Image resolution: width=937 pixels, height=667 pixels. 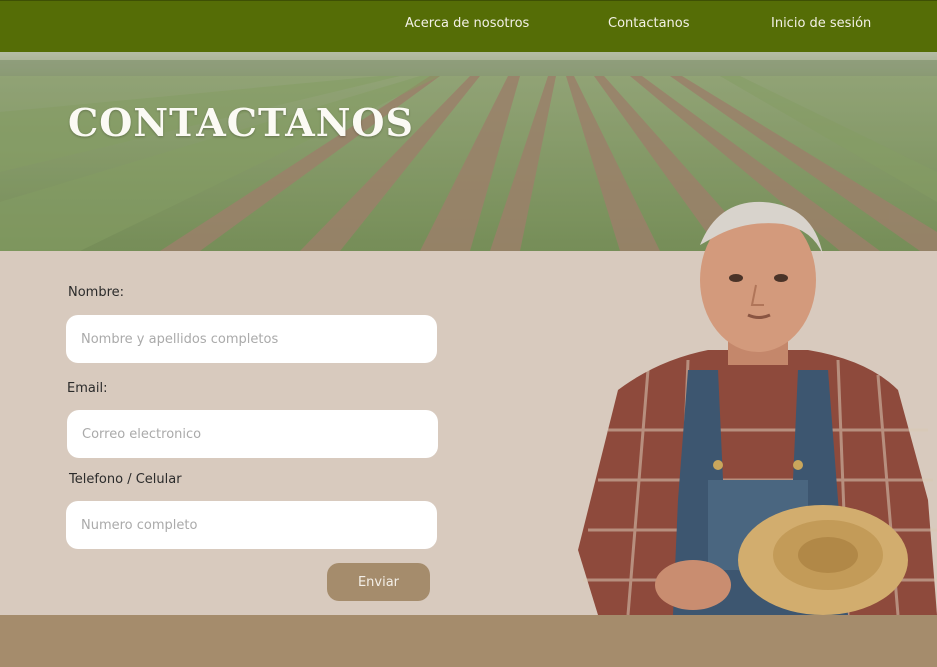 I want to click on footer-band, so click(x=468, y=641).